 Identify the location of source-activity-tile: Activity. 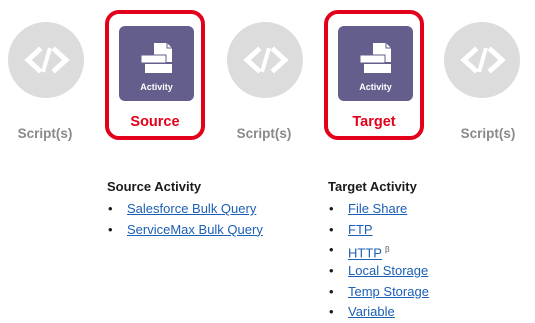
(156, 63).